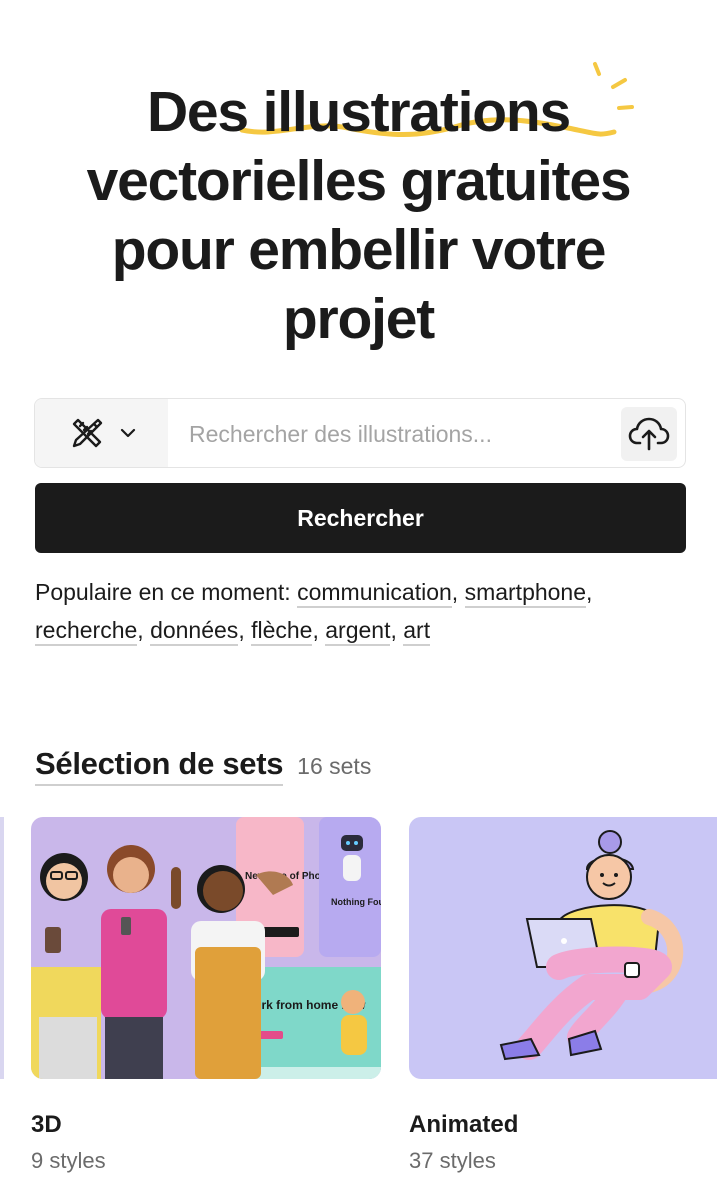 Image resolution: width=717 pixels, height=1177 pixels. Describe the element at coordinates (358, 319) in the screenshot. I see `hero-line4: projet` at that location.